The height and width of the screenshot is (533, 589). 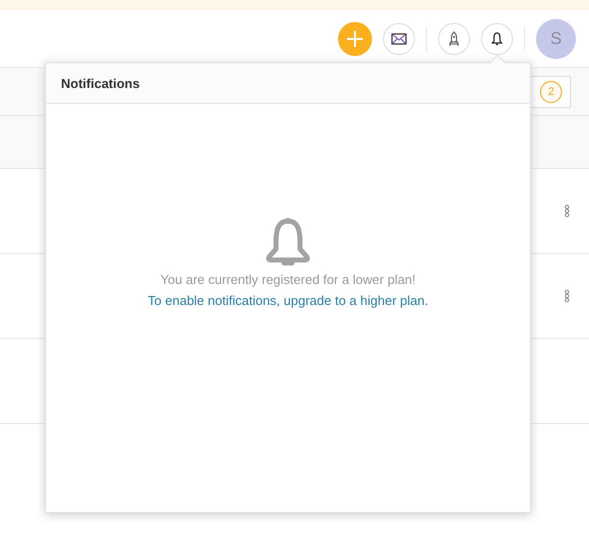 What do you see at coordinates (556, 38) in the screenshot?
I see `user-avatar: S` at bounding box center [556, 38].